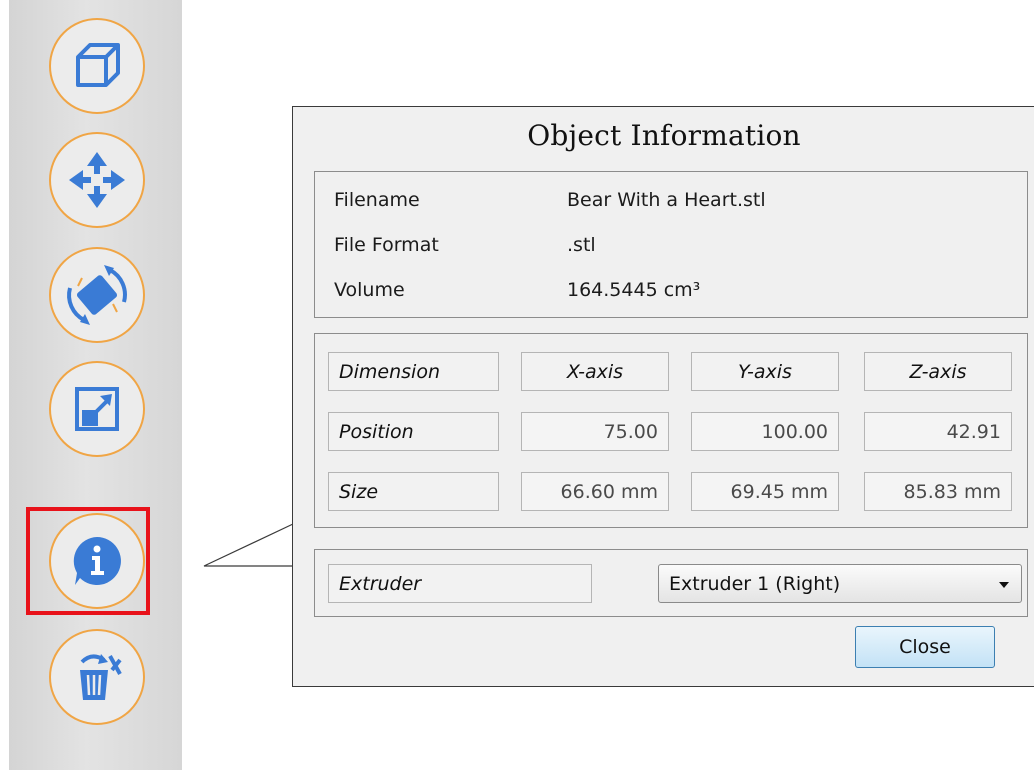 The height and width of the screenshot is (770, 1034). I want to click on z-axis-header: Z-axis, so click(938, 371).